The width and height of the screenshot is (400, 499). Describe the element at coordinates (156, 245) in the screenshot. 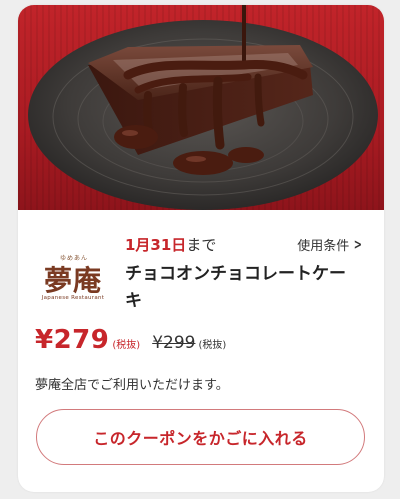

I see `expiry-date-value: 1月31日` at that location.